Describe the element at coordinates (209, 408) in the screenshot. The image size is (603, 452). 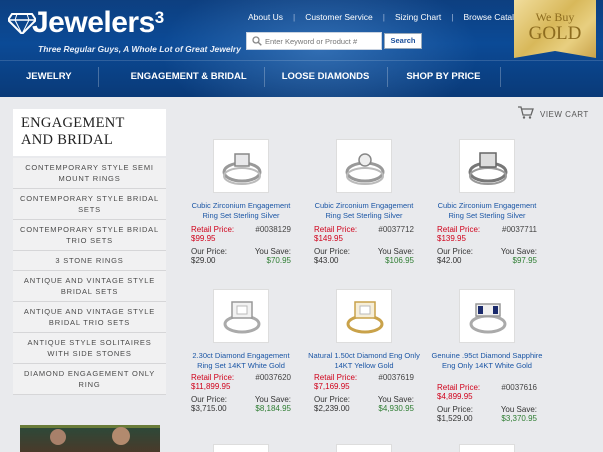
I see `our-price: $3,715.00` at that location.